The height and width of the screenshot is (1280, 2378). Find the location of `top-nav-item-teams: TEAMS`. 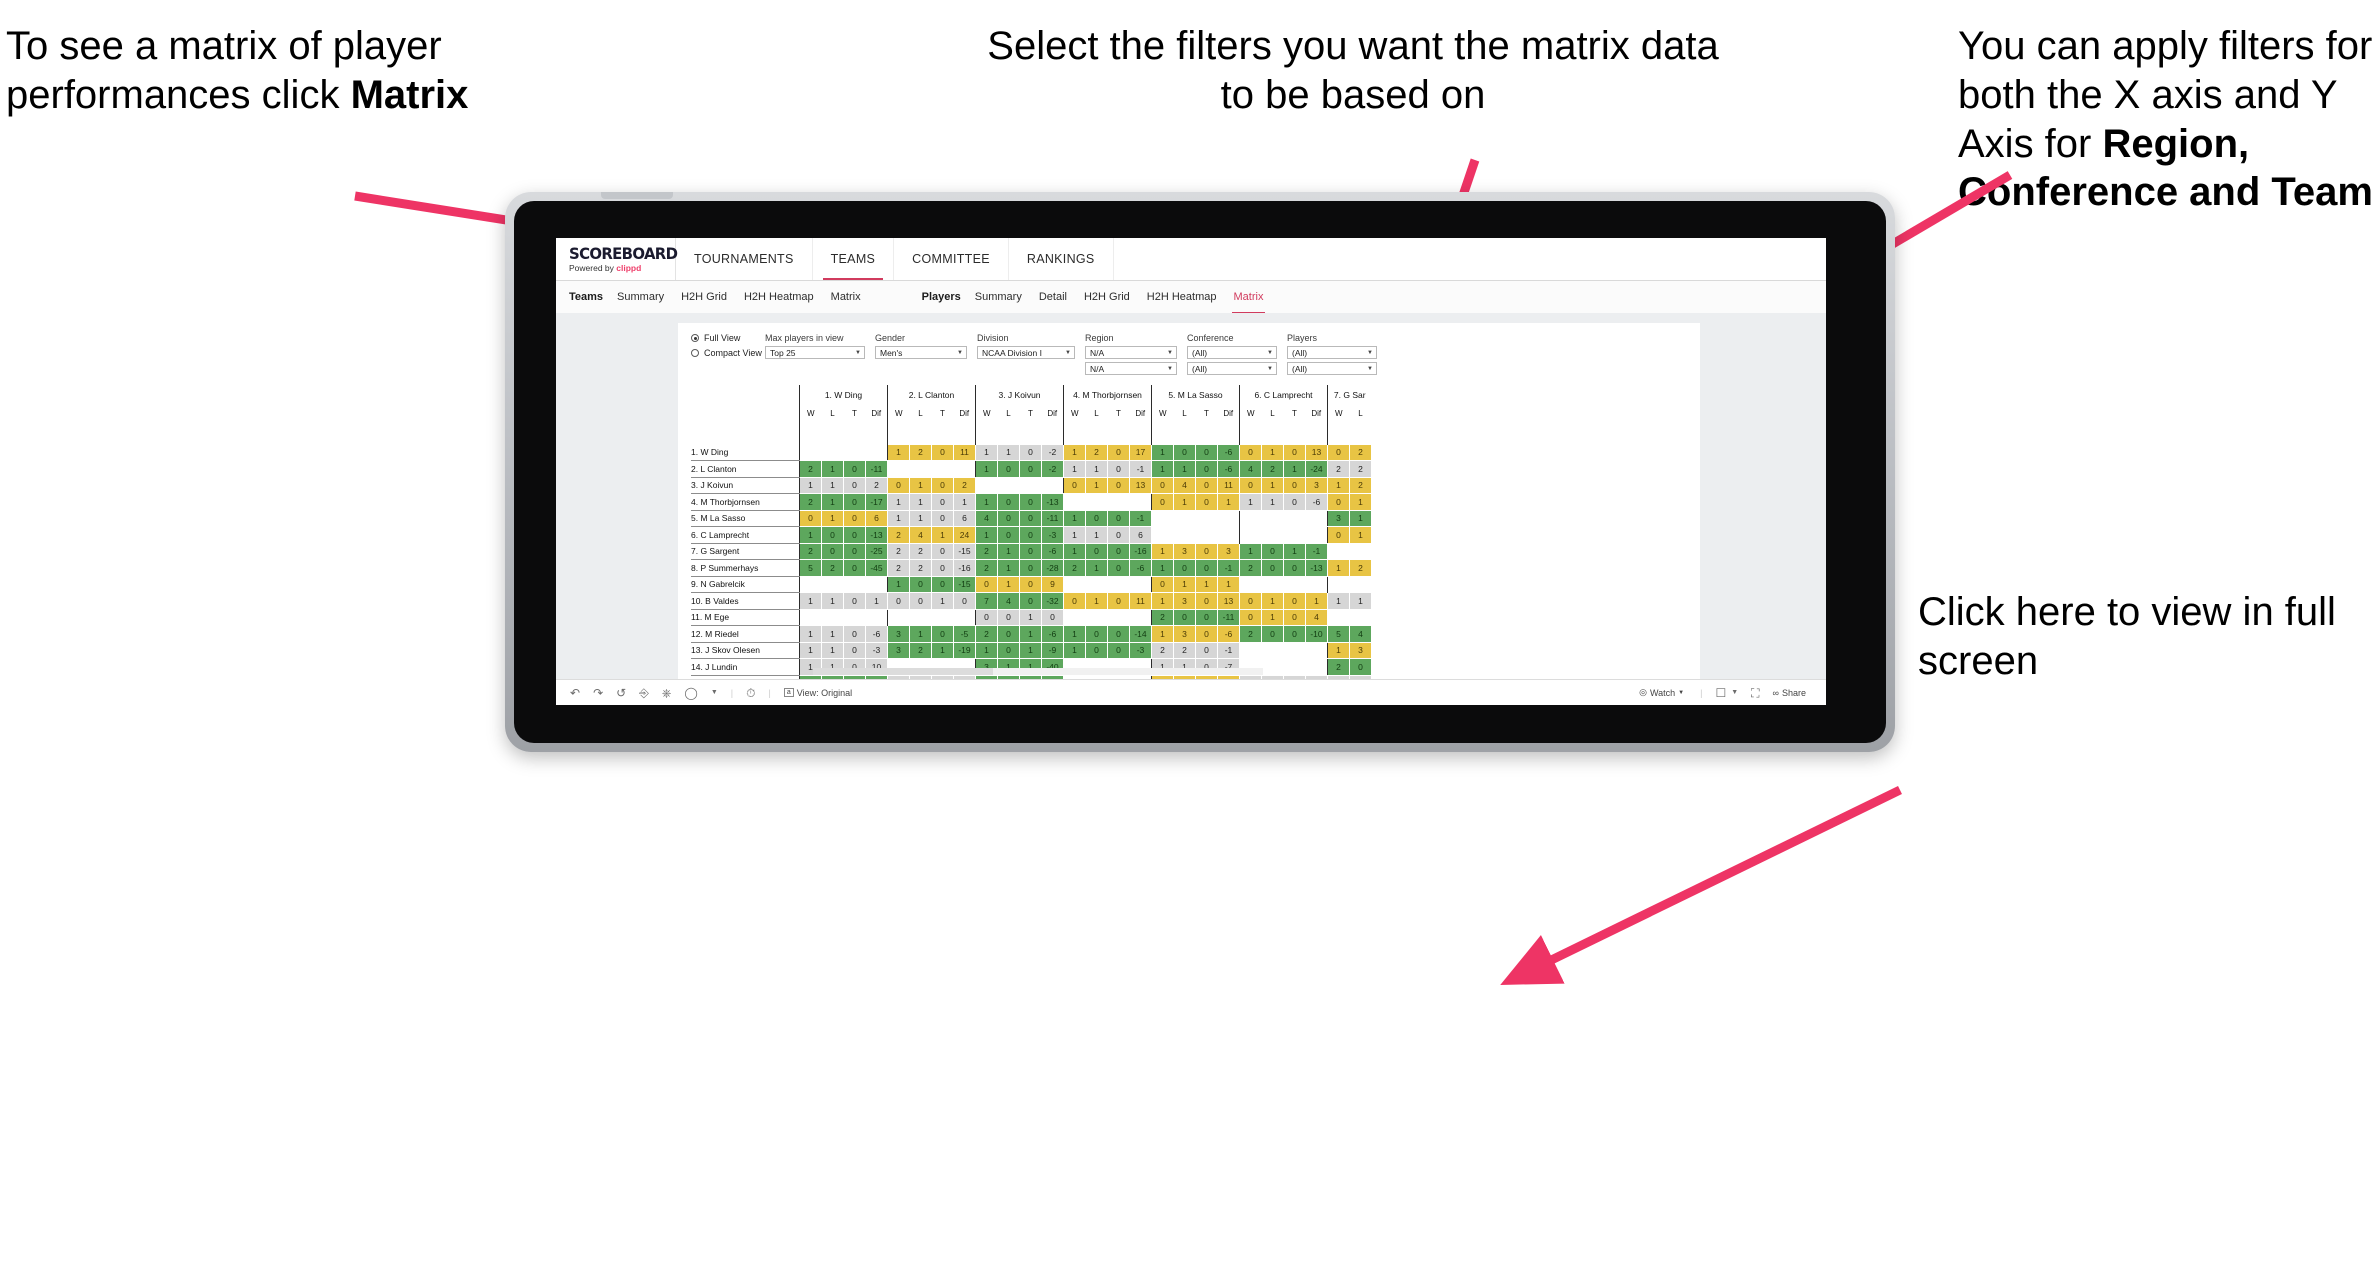

top-nav-item-teams: TEAMS is located at coordinates (854, 259).